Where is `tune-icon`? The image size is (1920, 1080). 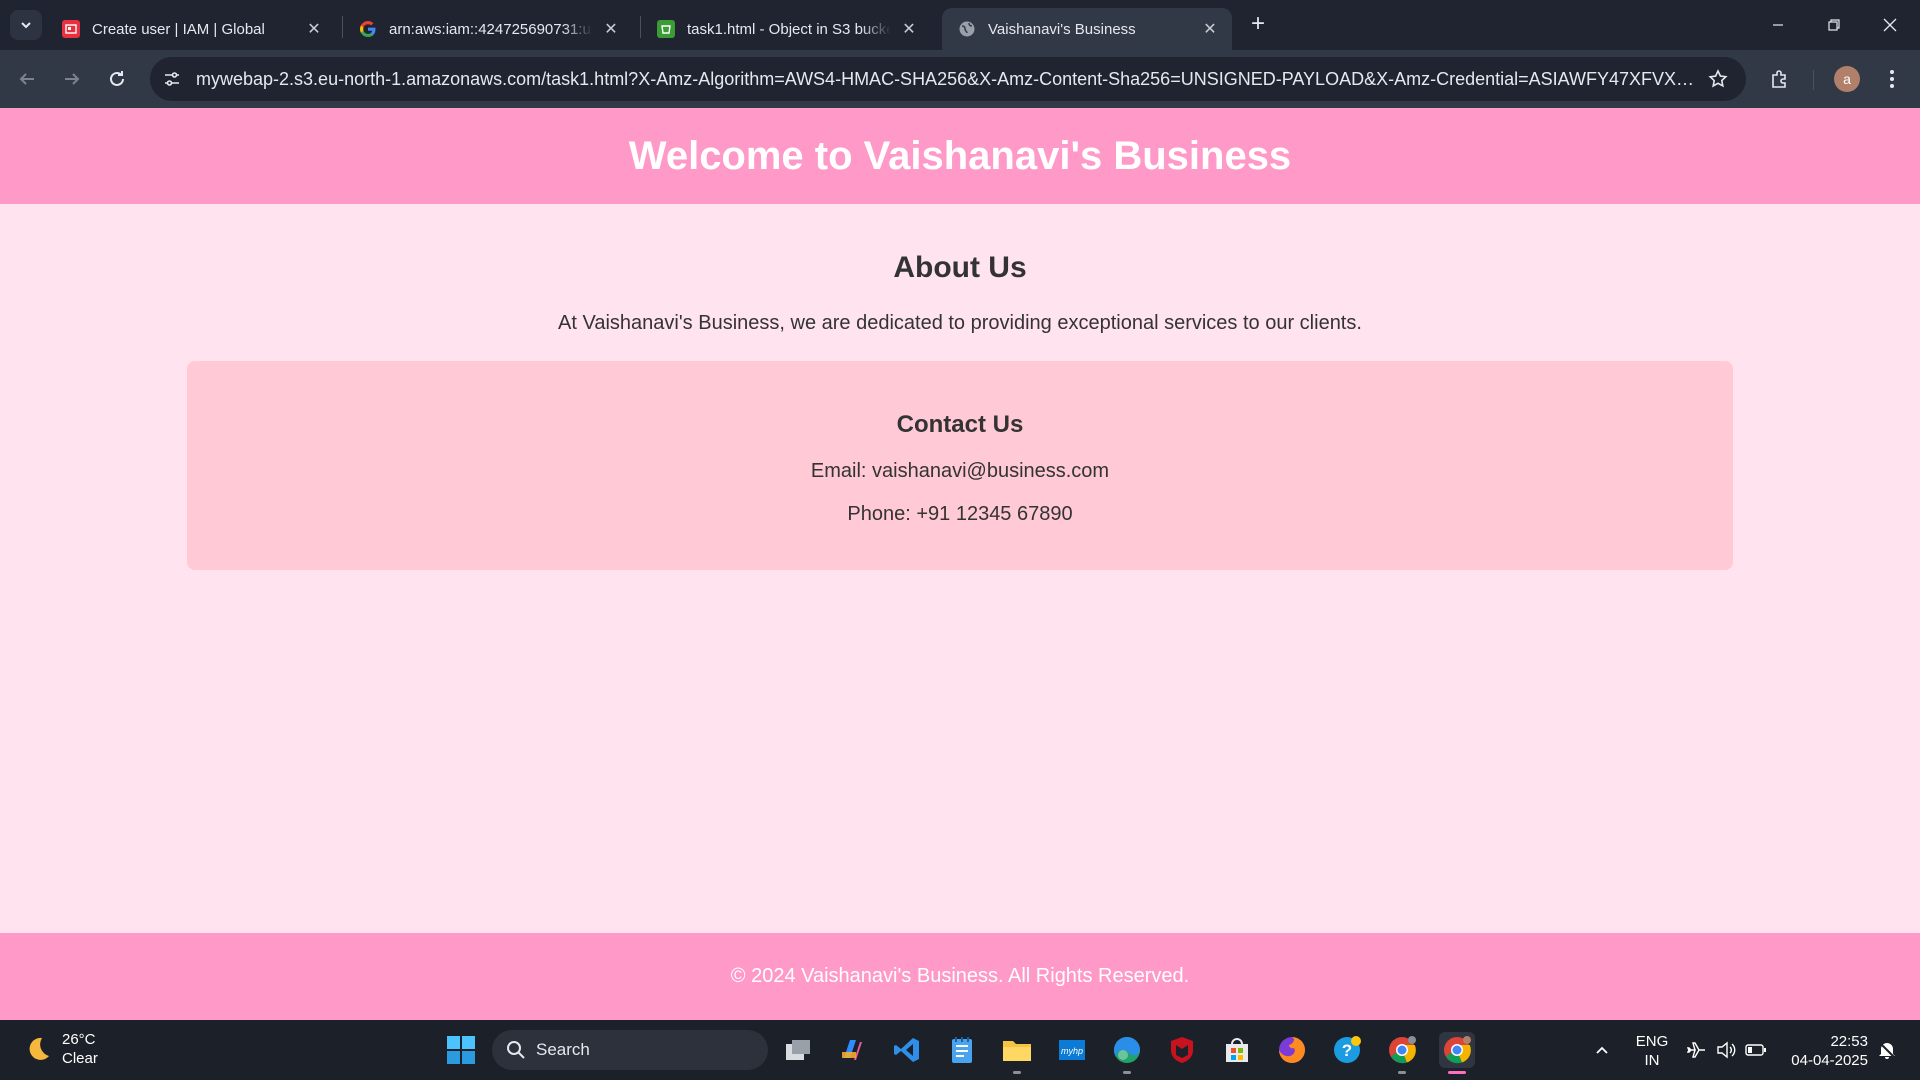
tune-icon is located at coordinates (172, 79).